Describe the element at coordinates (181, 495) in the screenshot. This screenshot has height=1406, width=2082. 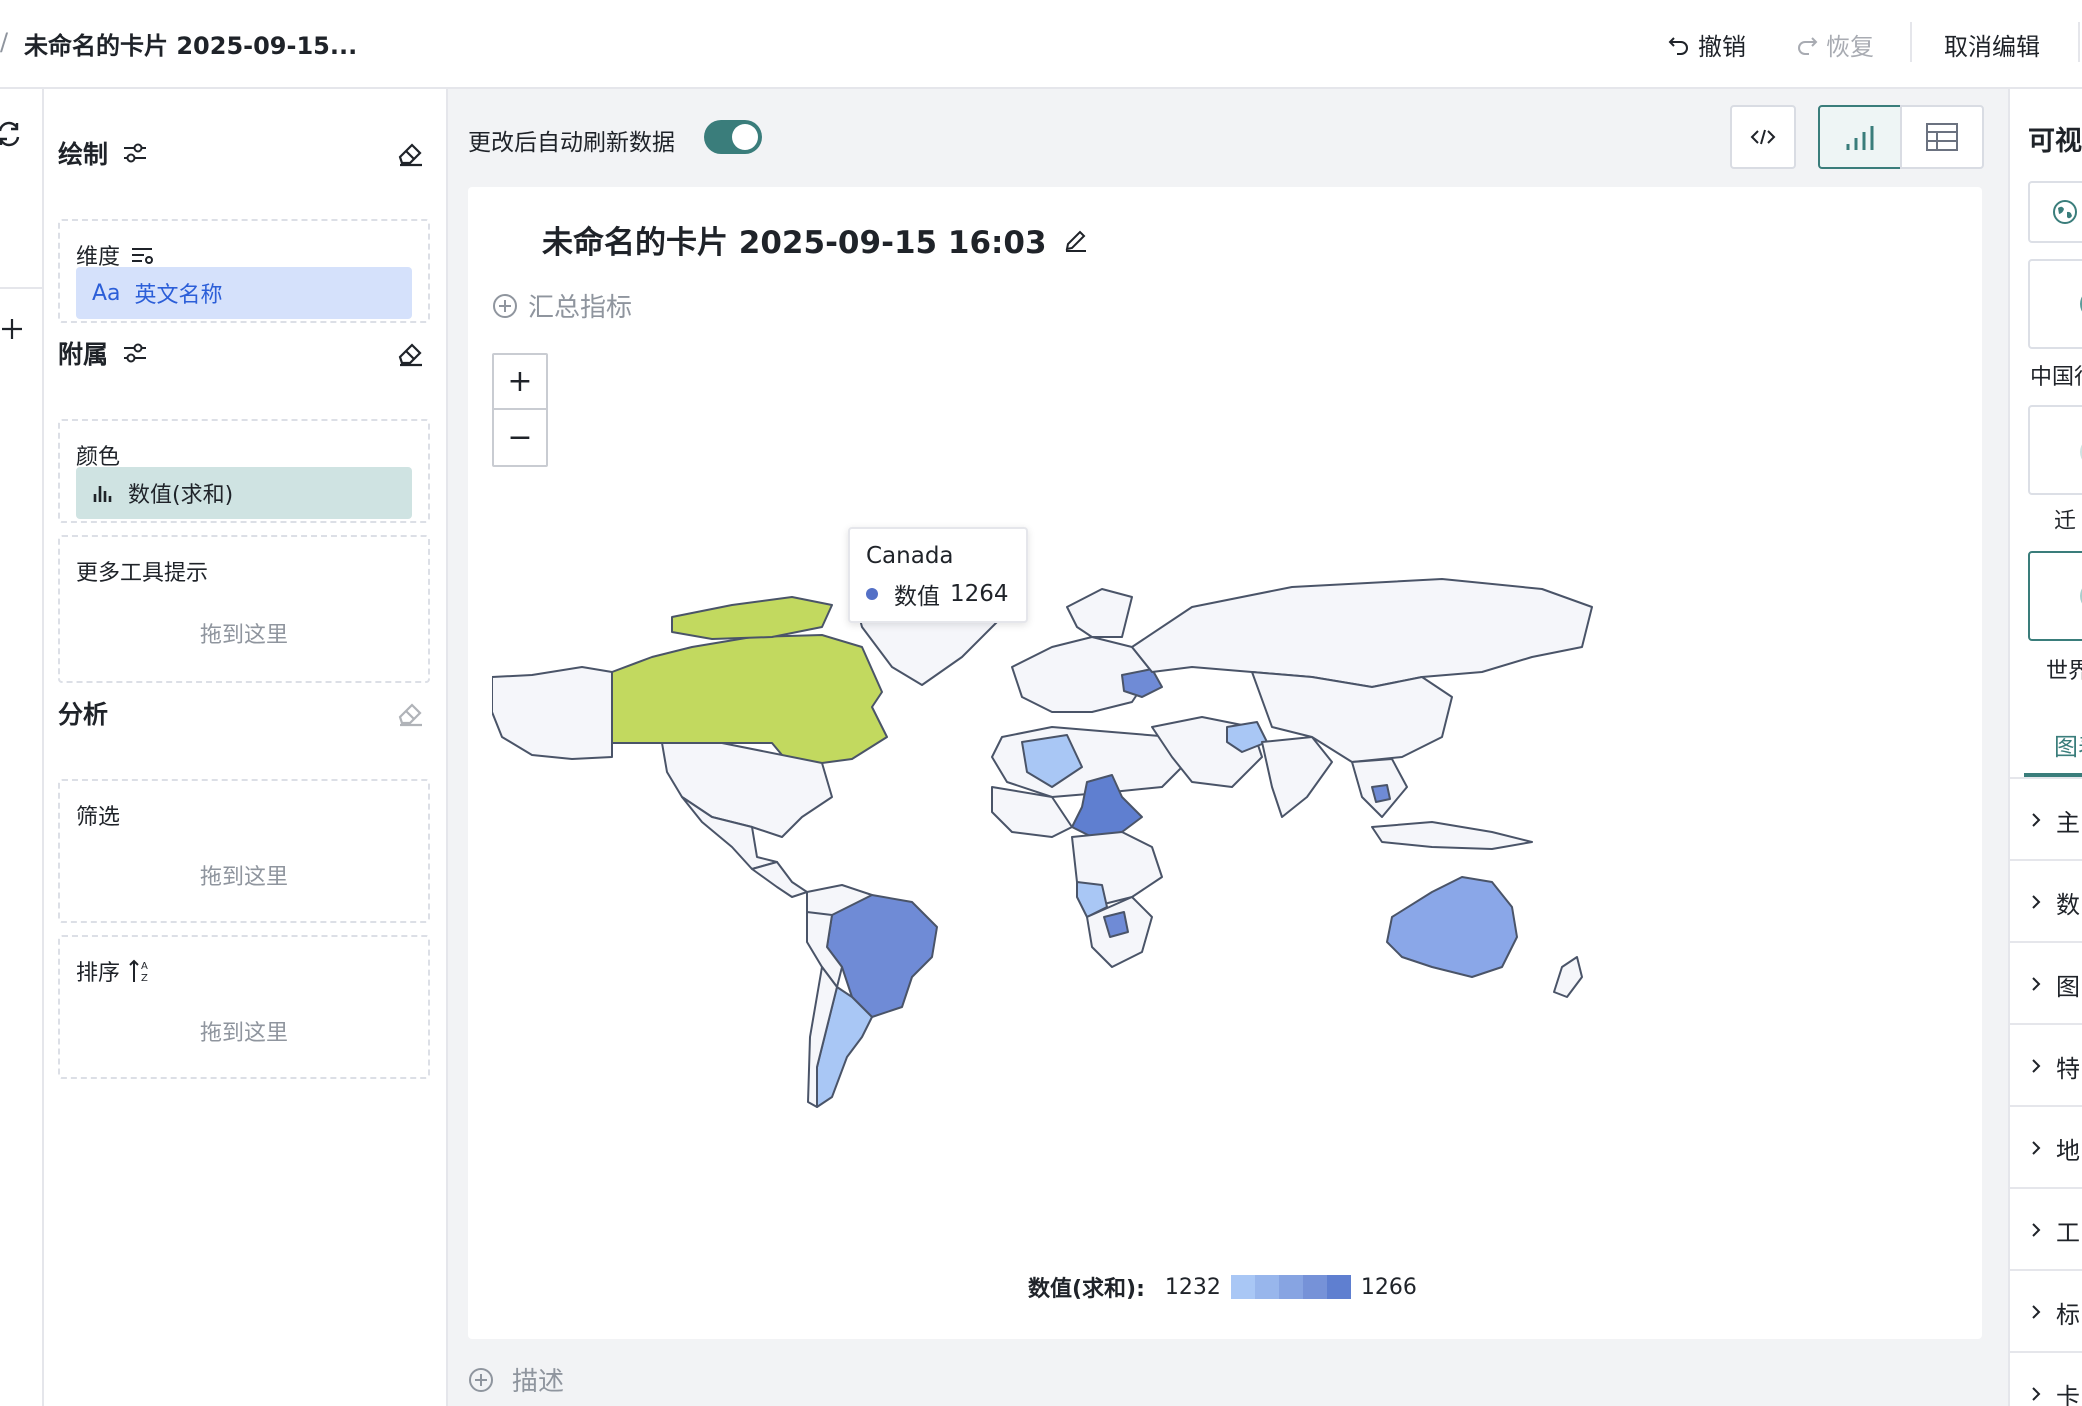
I see `color-field-name: 数值(求和)` at that location.